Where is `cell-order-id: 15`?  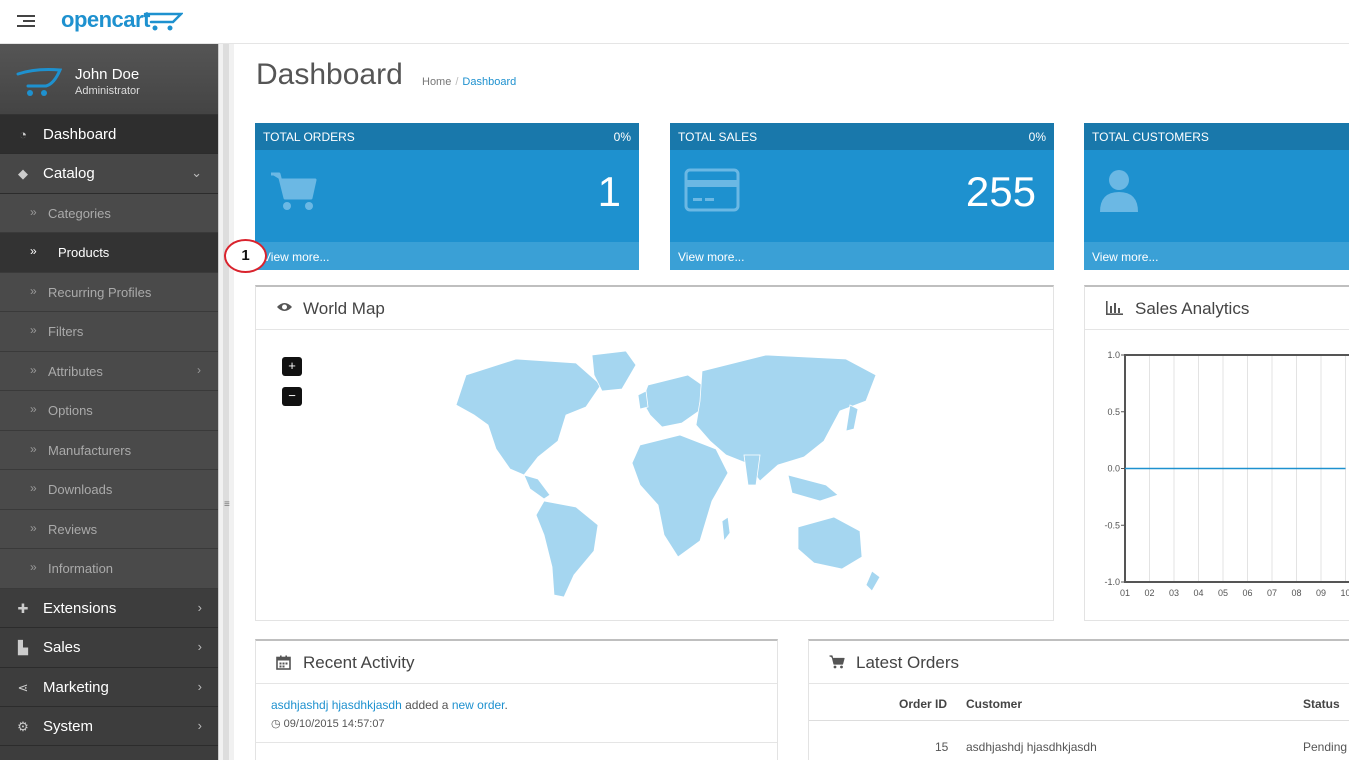
cell-order-id: 15 is located at coordinates (942, 747).